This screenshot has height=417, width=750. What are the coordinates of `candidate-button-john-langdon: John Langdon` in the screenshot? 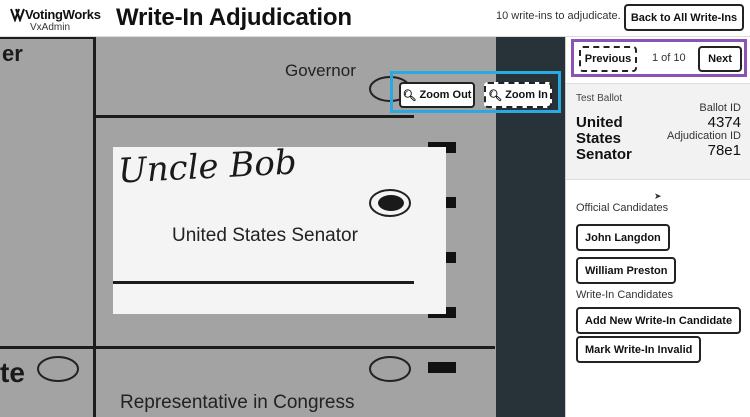 It's located at (623, 237).